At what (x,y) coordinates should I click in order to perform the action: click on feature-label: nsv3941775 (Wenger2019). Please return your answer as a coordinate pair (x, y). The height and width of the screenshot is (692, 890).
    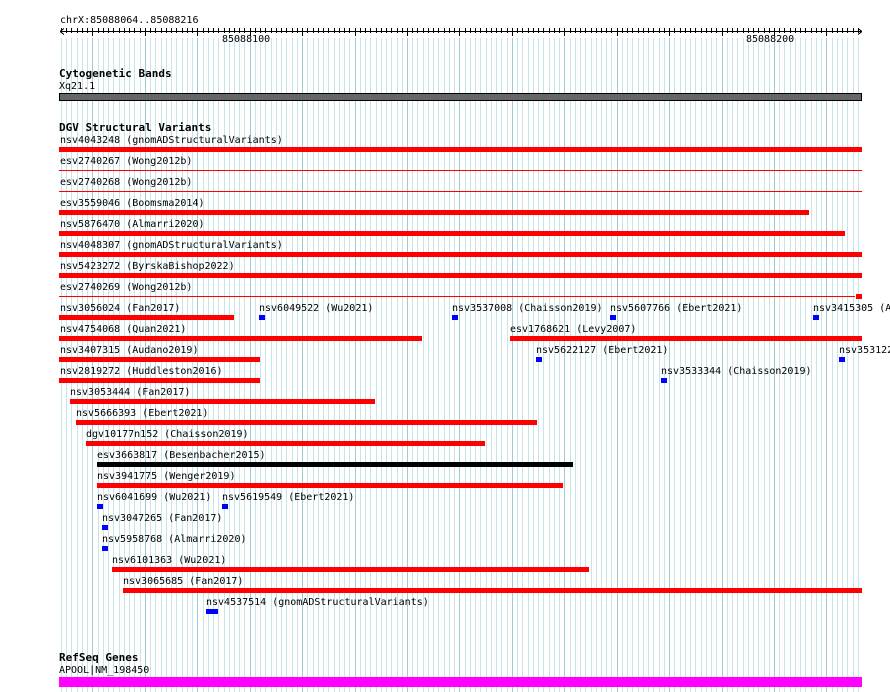
    Looking at the image, I should click on (166, 476).